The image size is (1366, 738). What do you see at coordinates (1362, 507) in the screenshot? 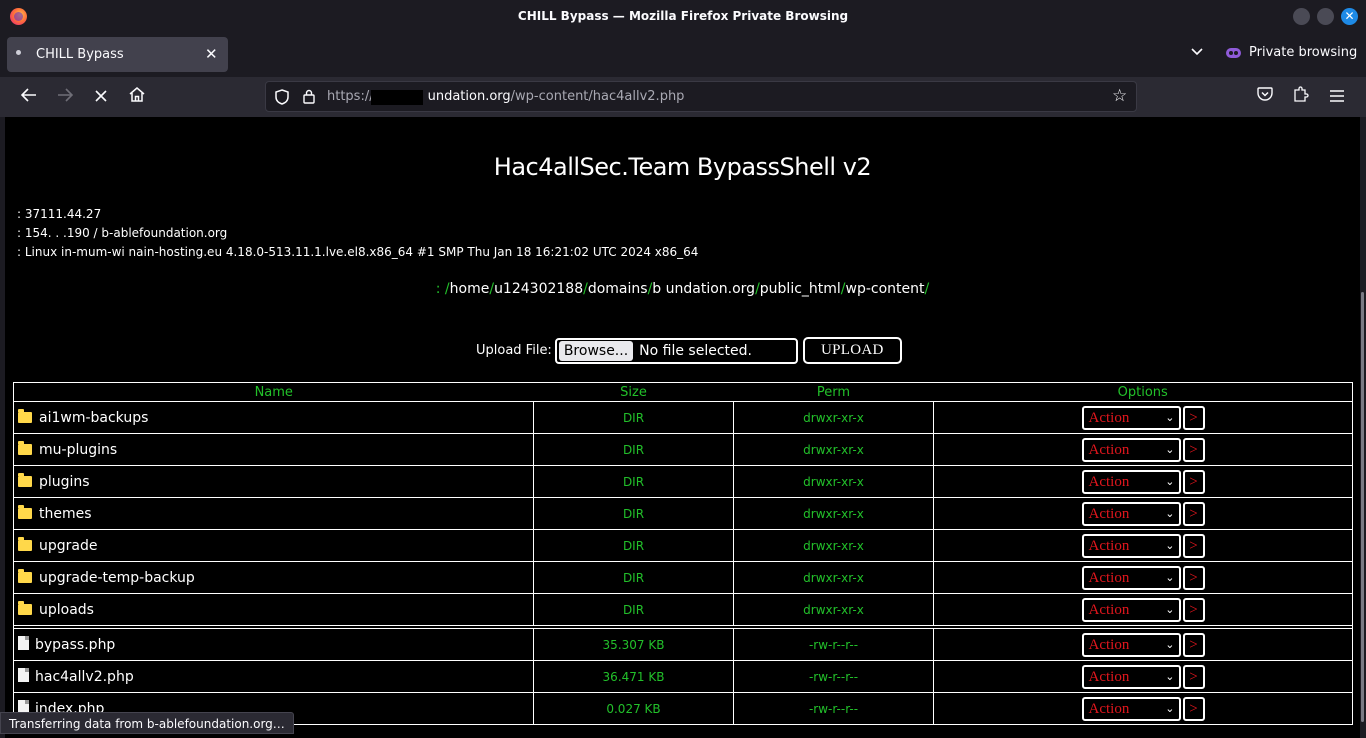
I see `scrollbar-thumb` at bounding box center [1362, 507].